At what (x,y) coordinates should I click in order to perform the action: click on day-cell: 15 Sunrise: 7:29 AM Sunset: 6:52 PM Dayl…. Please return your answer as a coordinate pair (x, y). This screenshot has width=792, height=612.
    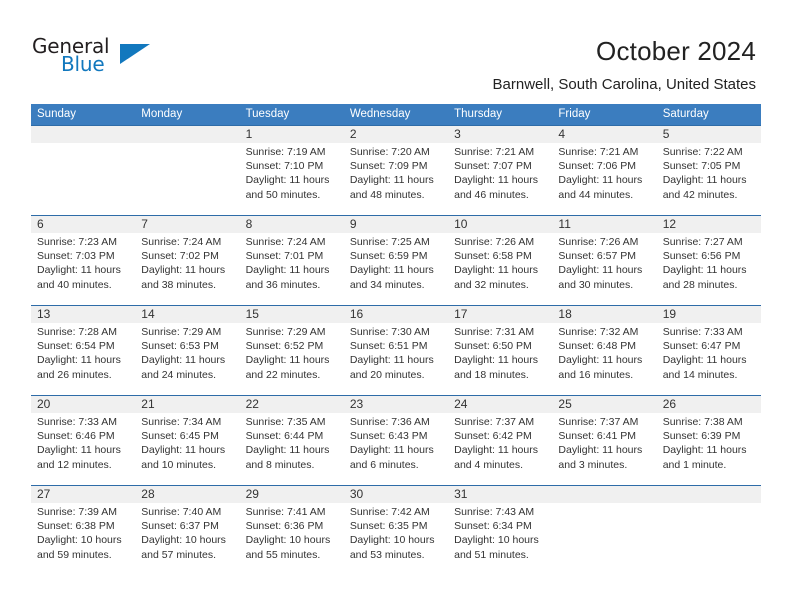
    Looking at the image, I should click on (292, 350).